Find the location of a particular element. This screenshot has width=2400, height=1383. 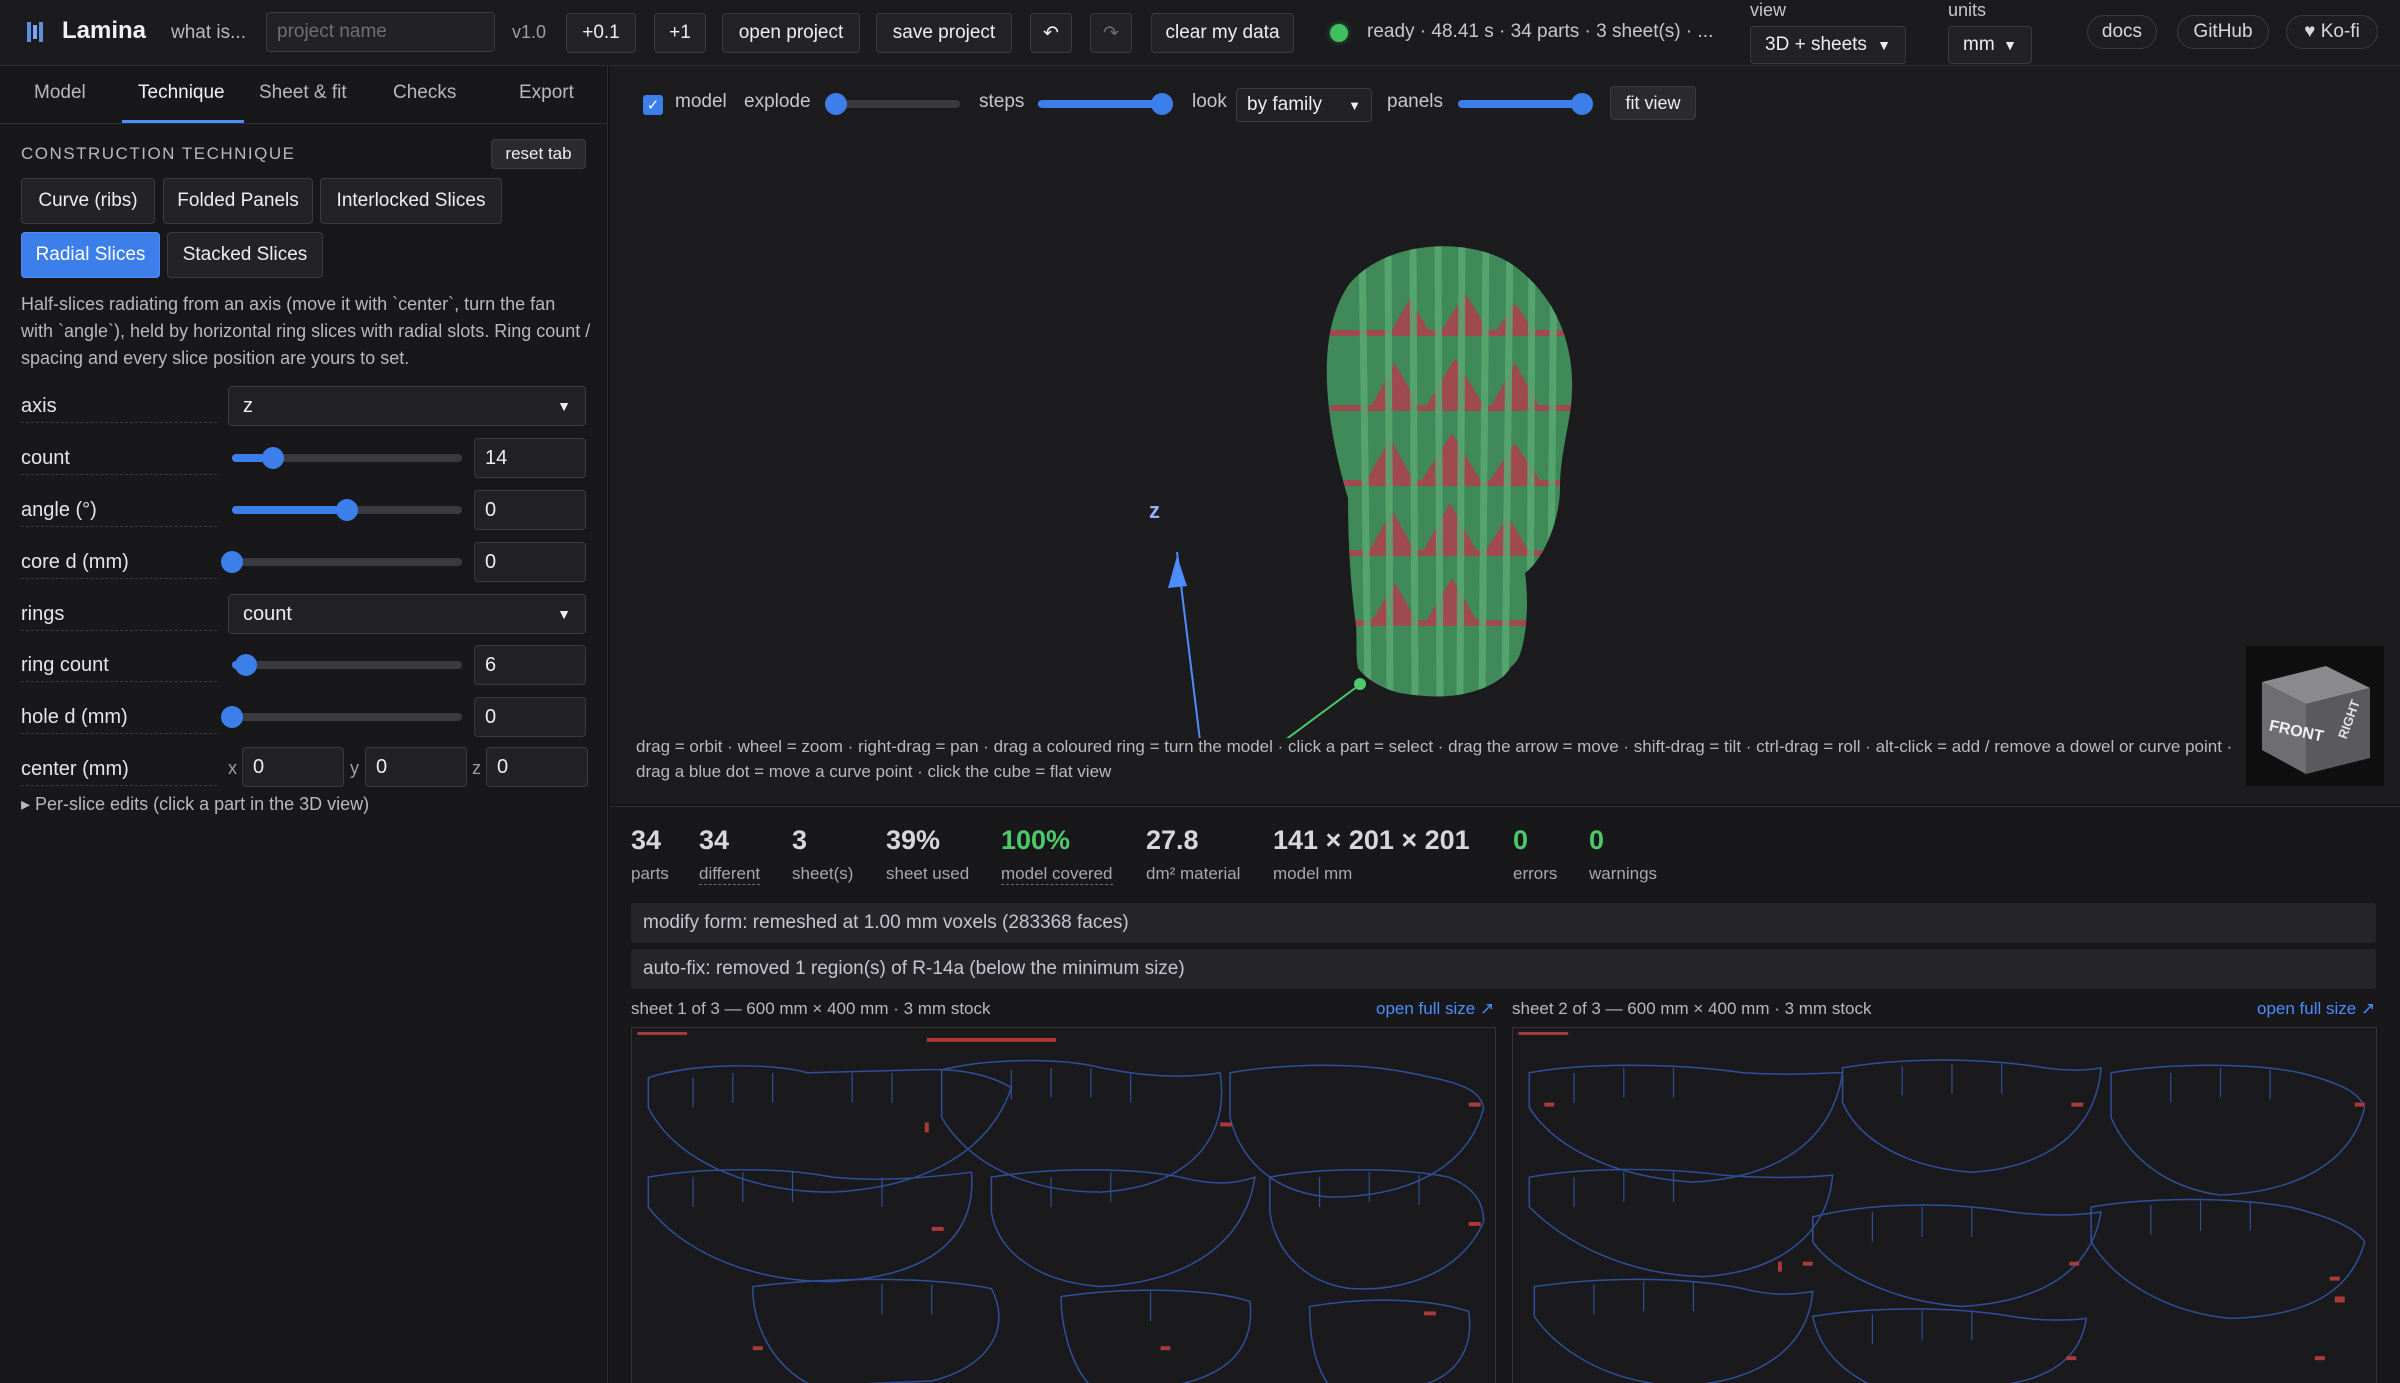

sheet-1-labels is located at coordinates (1059, 1191).